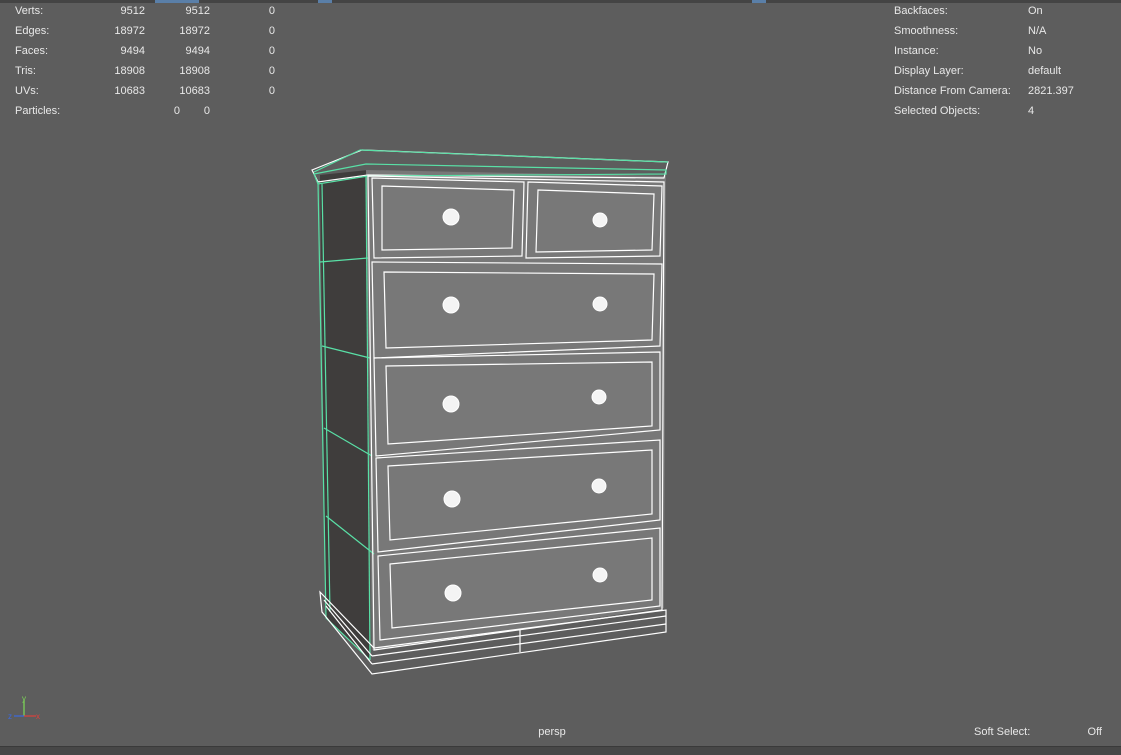 Image resolution: width=1121 pixels, height=755 pixels. Describe the element at coordinates (32, 51) in the screenshot. I see `stat-label: Faces:` at that location.